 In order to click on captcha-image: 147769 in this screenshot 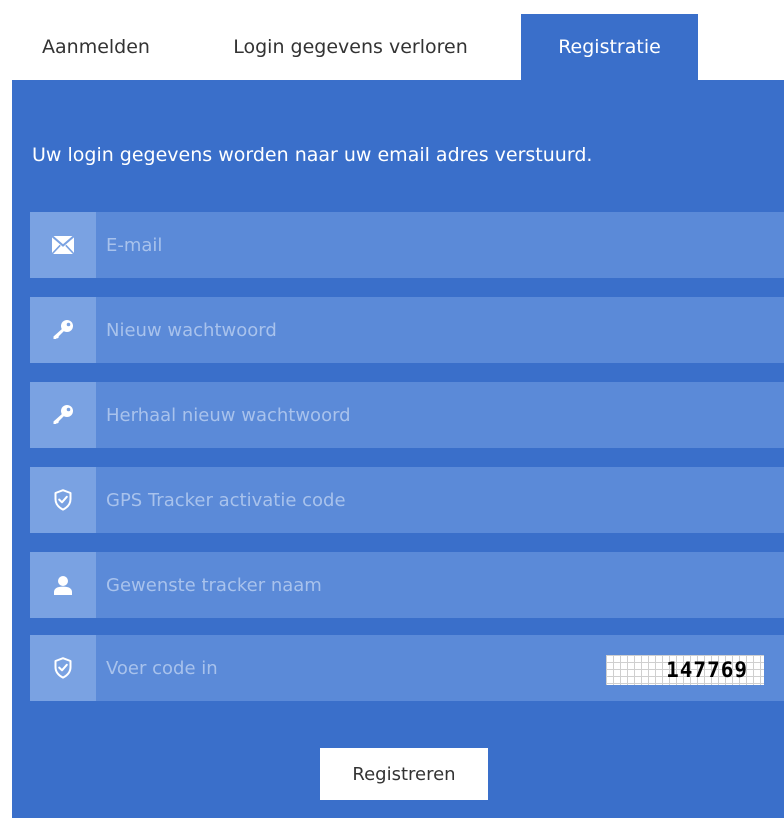, I will do `click(685, 670)`.